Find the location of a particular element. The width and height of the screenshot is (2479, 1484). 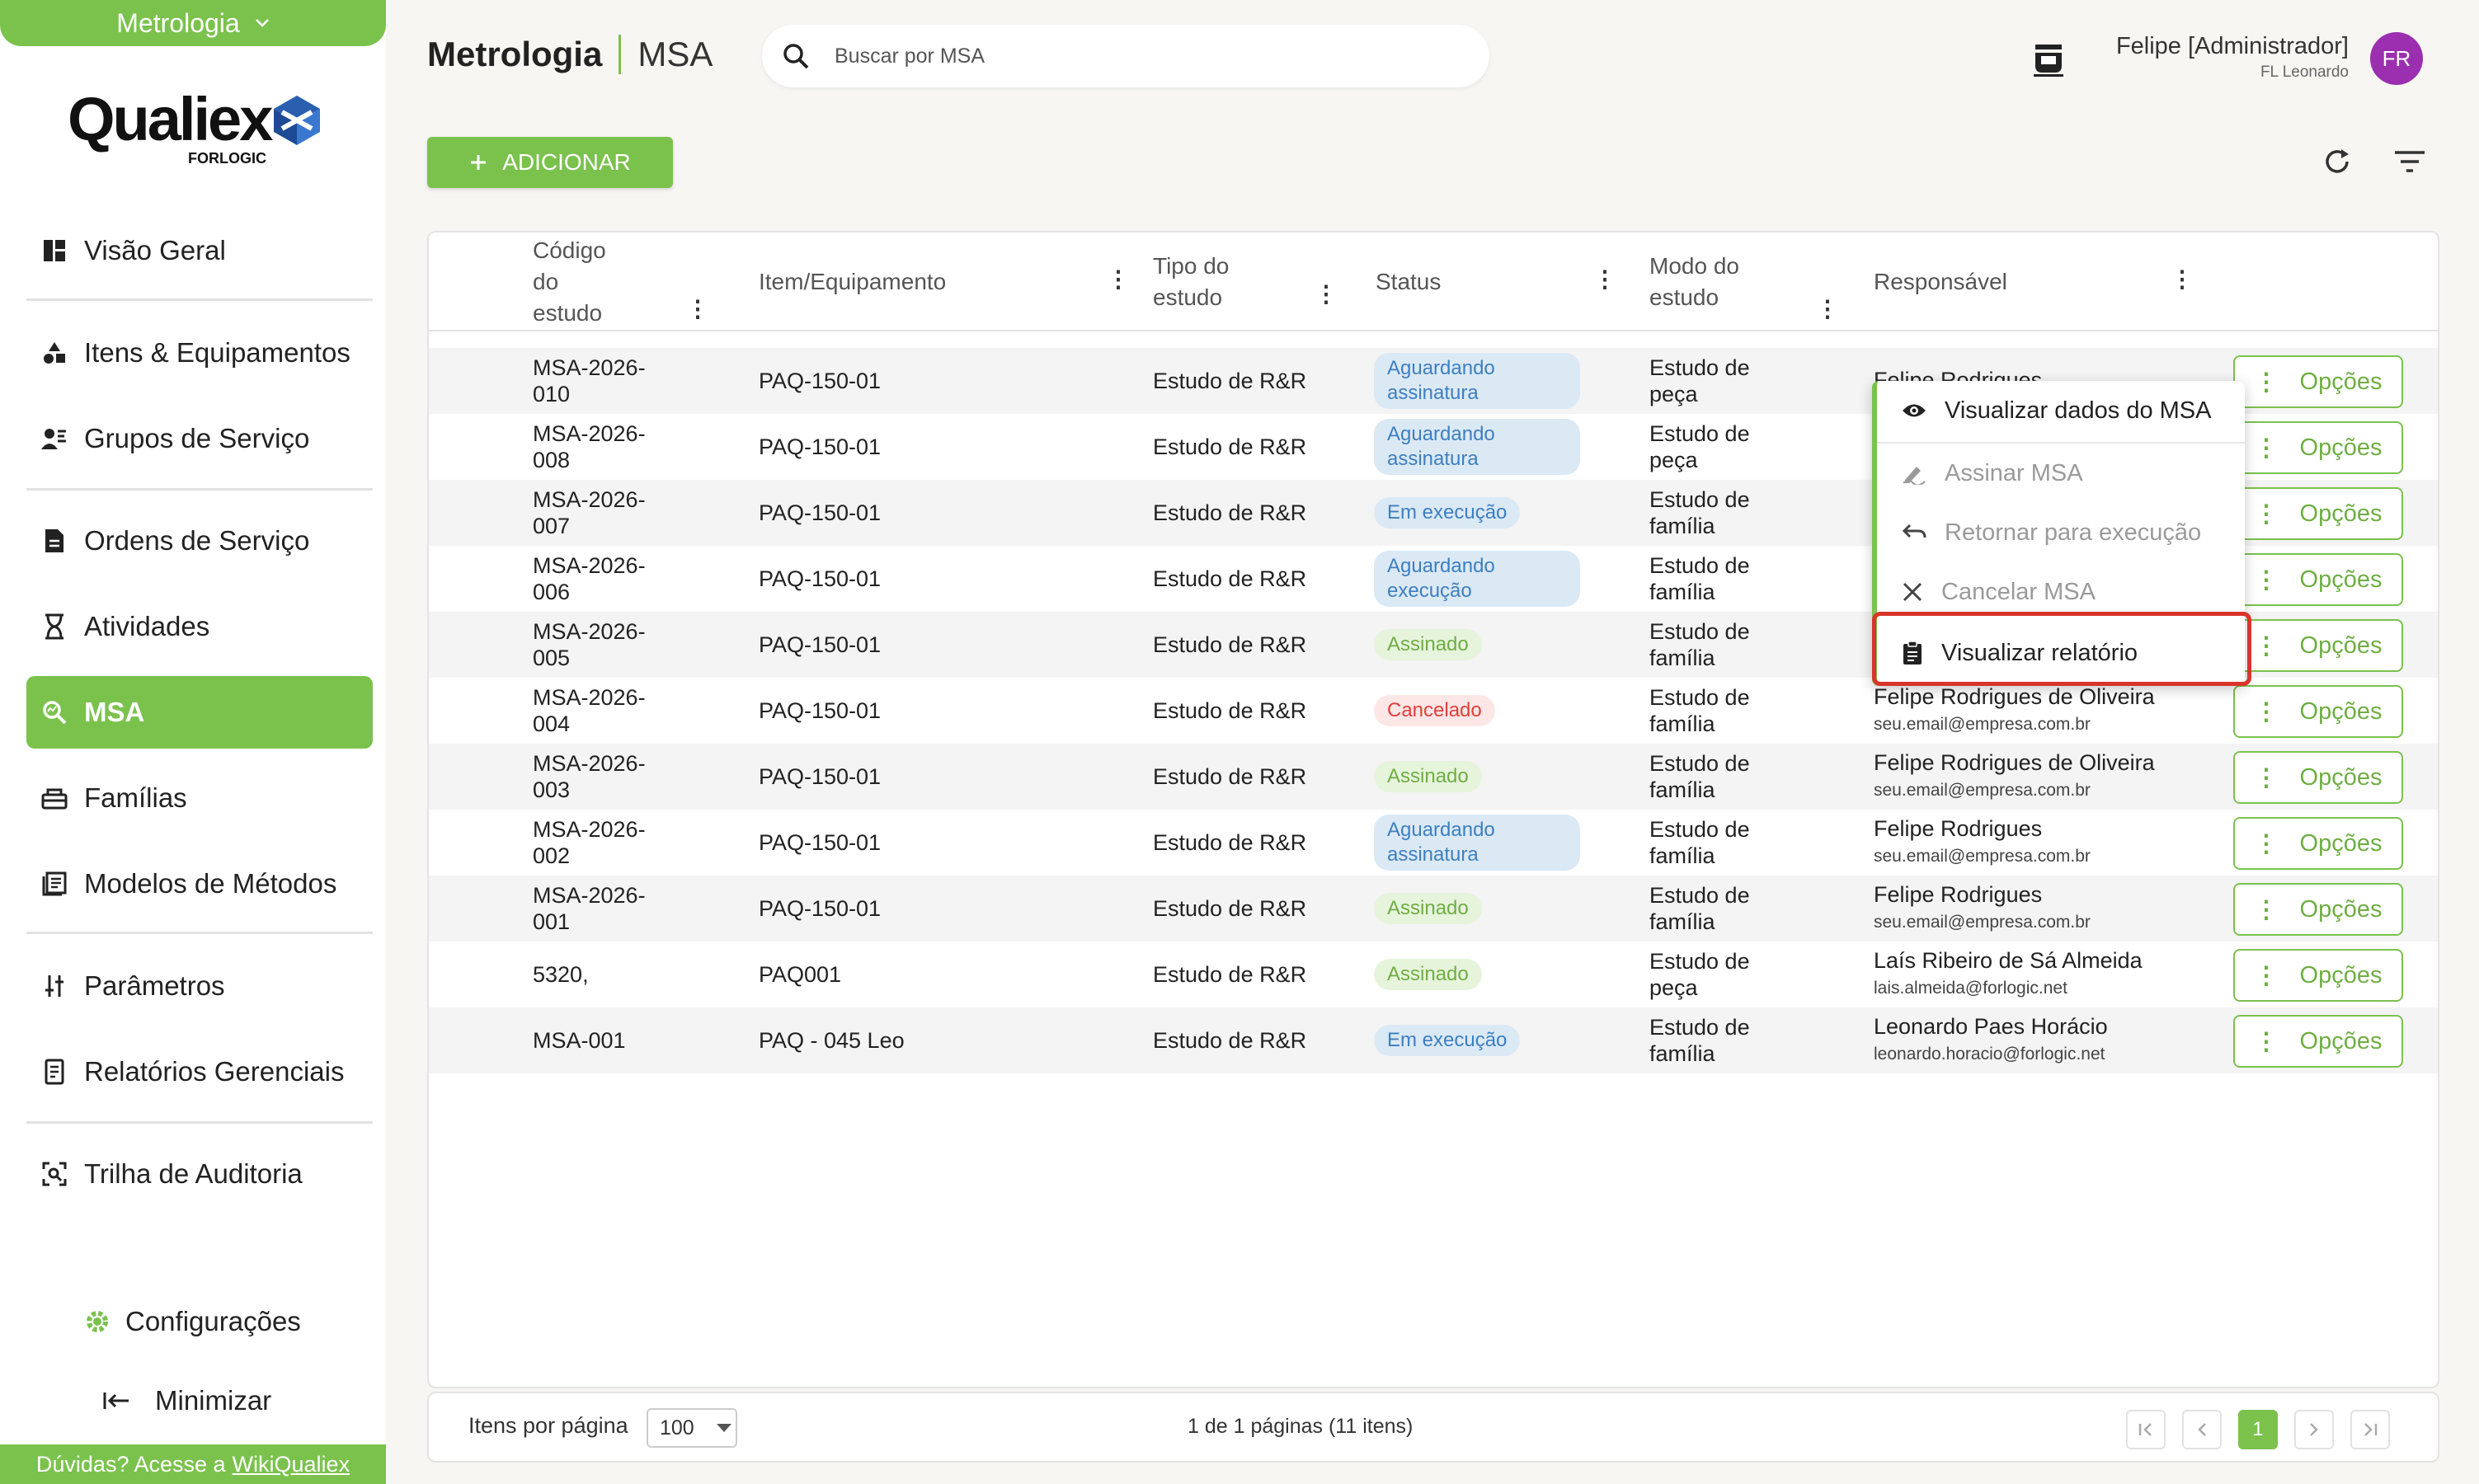

chevron-right-icon is located at coordinates (2314, 1429).